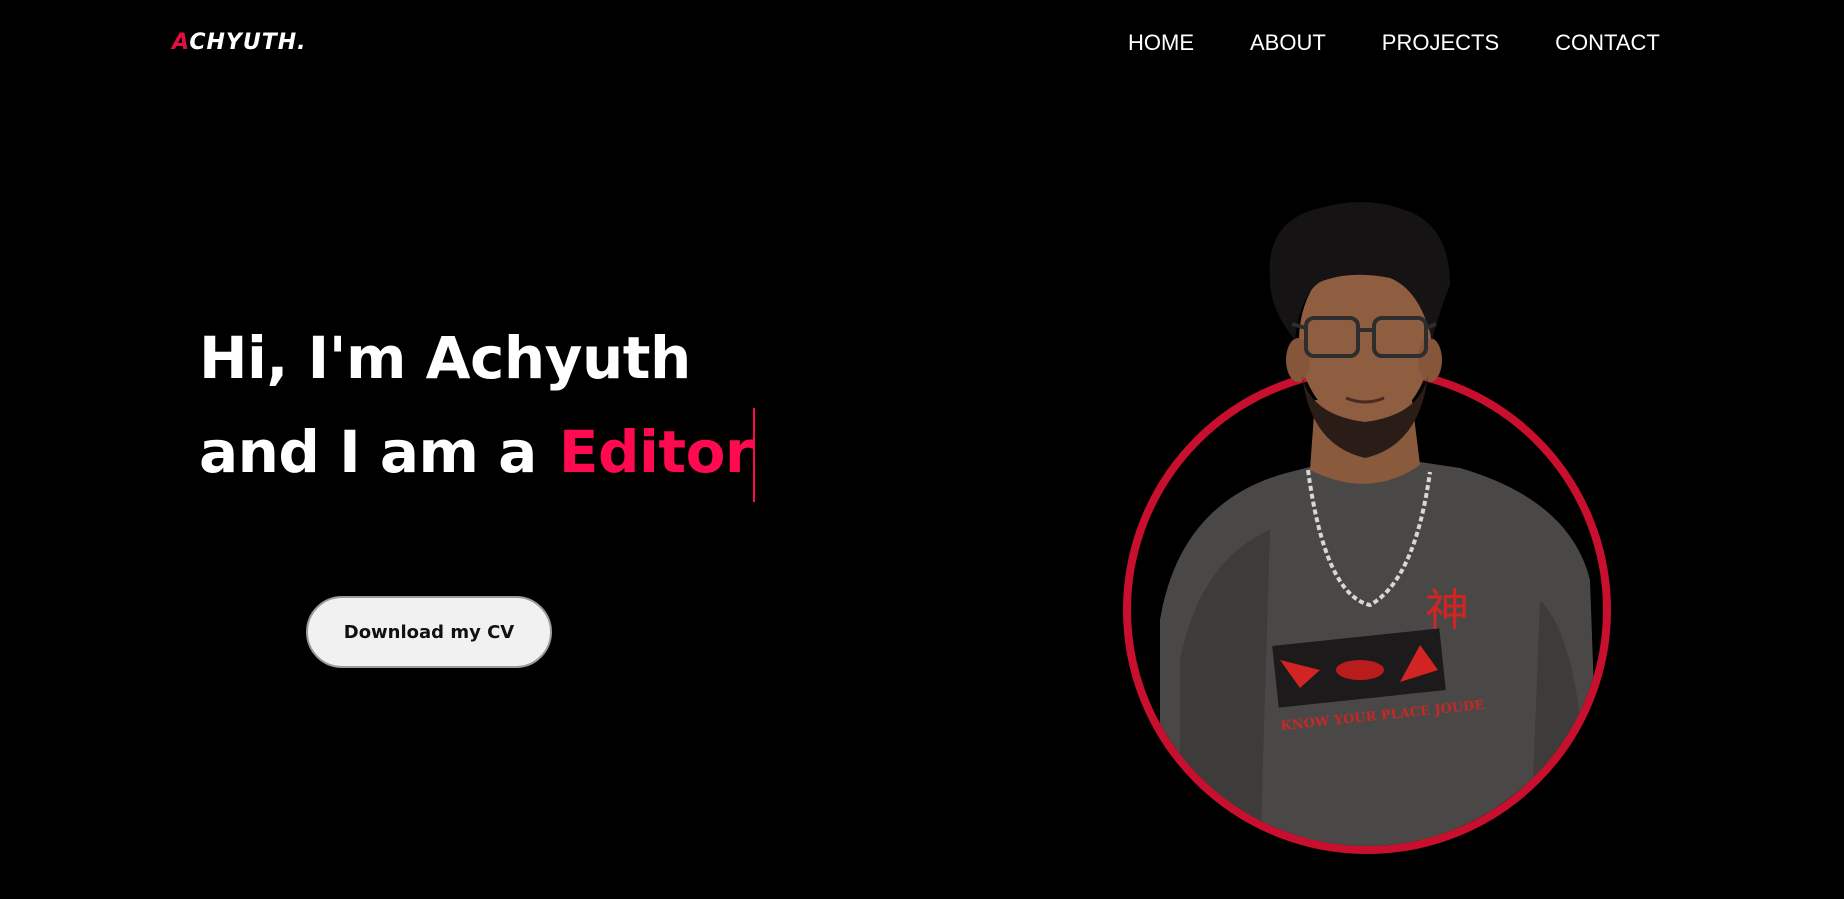 This screenshot has width=1844, height=899. I want to click on nav-home: HOME, so click(1161, 43).